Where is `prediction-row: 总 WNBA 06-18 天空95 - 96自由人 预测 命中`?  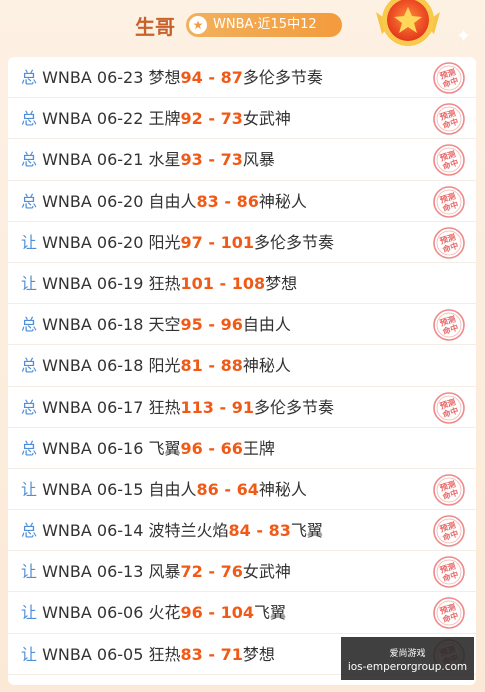 prediction-row: 总 WNBA 06-18 天空95 - 96自由人 预测 命中 is located at coordinates (242, 325).